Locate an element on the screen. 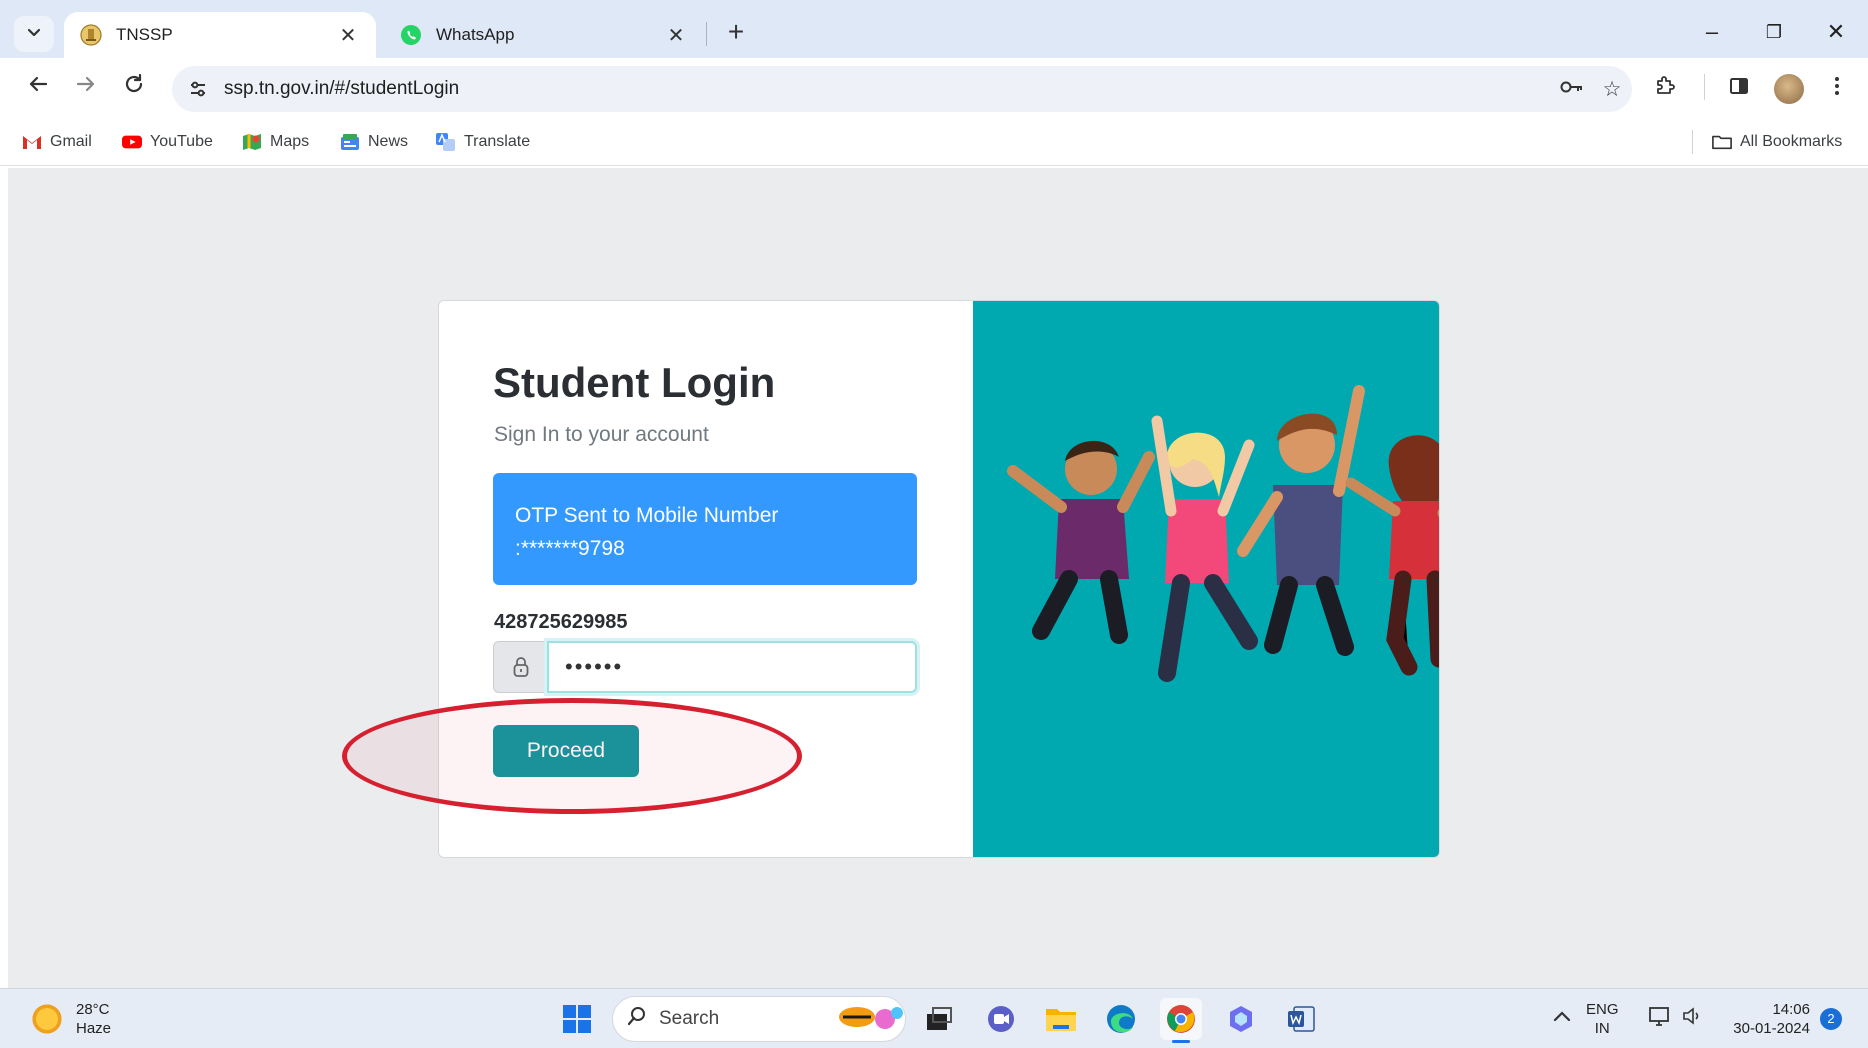  extensions-icon is located at coordinates (1665, 89).